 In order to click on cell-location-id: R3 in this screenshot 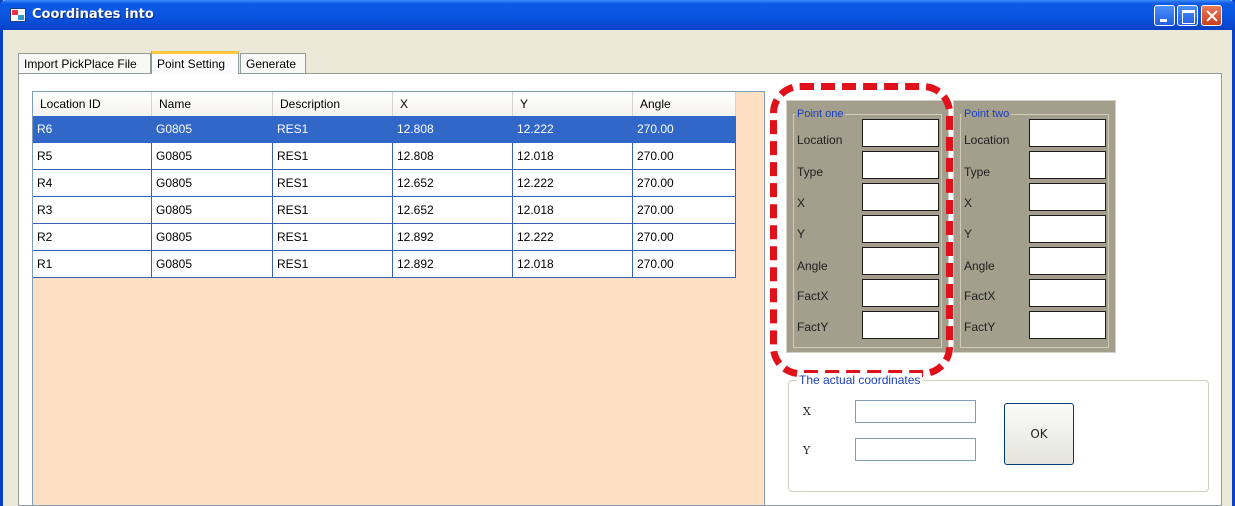, I will do `click(92, 210)`.